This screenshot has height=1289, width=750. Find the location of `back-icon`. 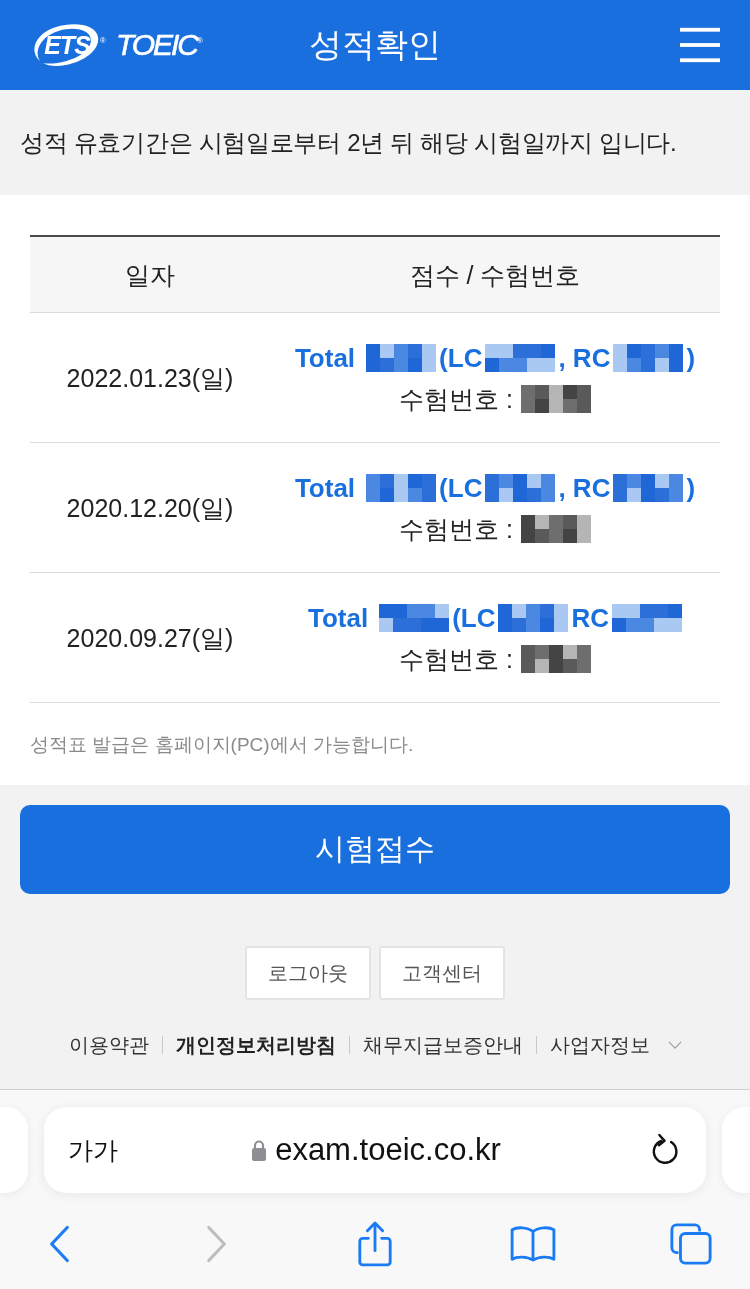

back-icon is located at coordinates (59, 1244).